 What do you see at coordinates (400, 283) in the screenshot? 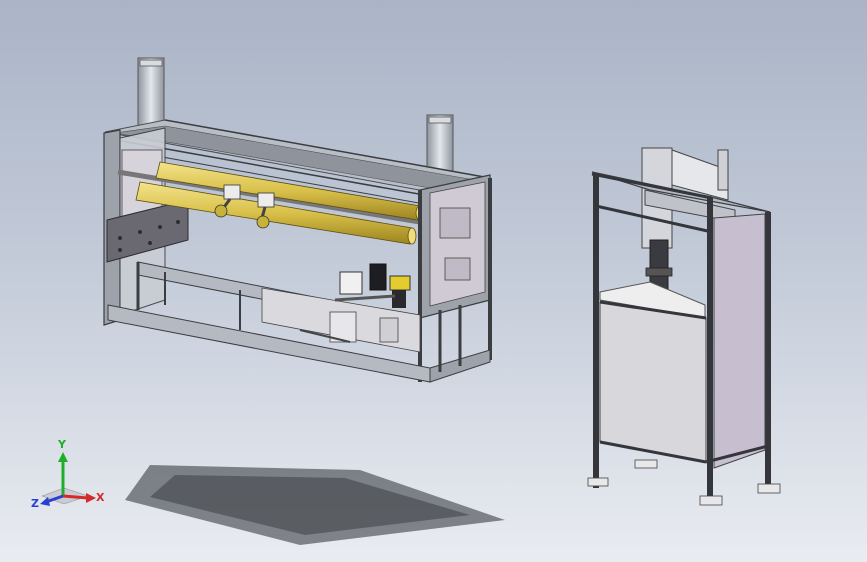
I see `yellow-actuator` at bounding box center [400, 283].